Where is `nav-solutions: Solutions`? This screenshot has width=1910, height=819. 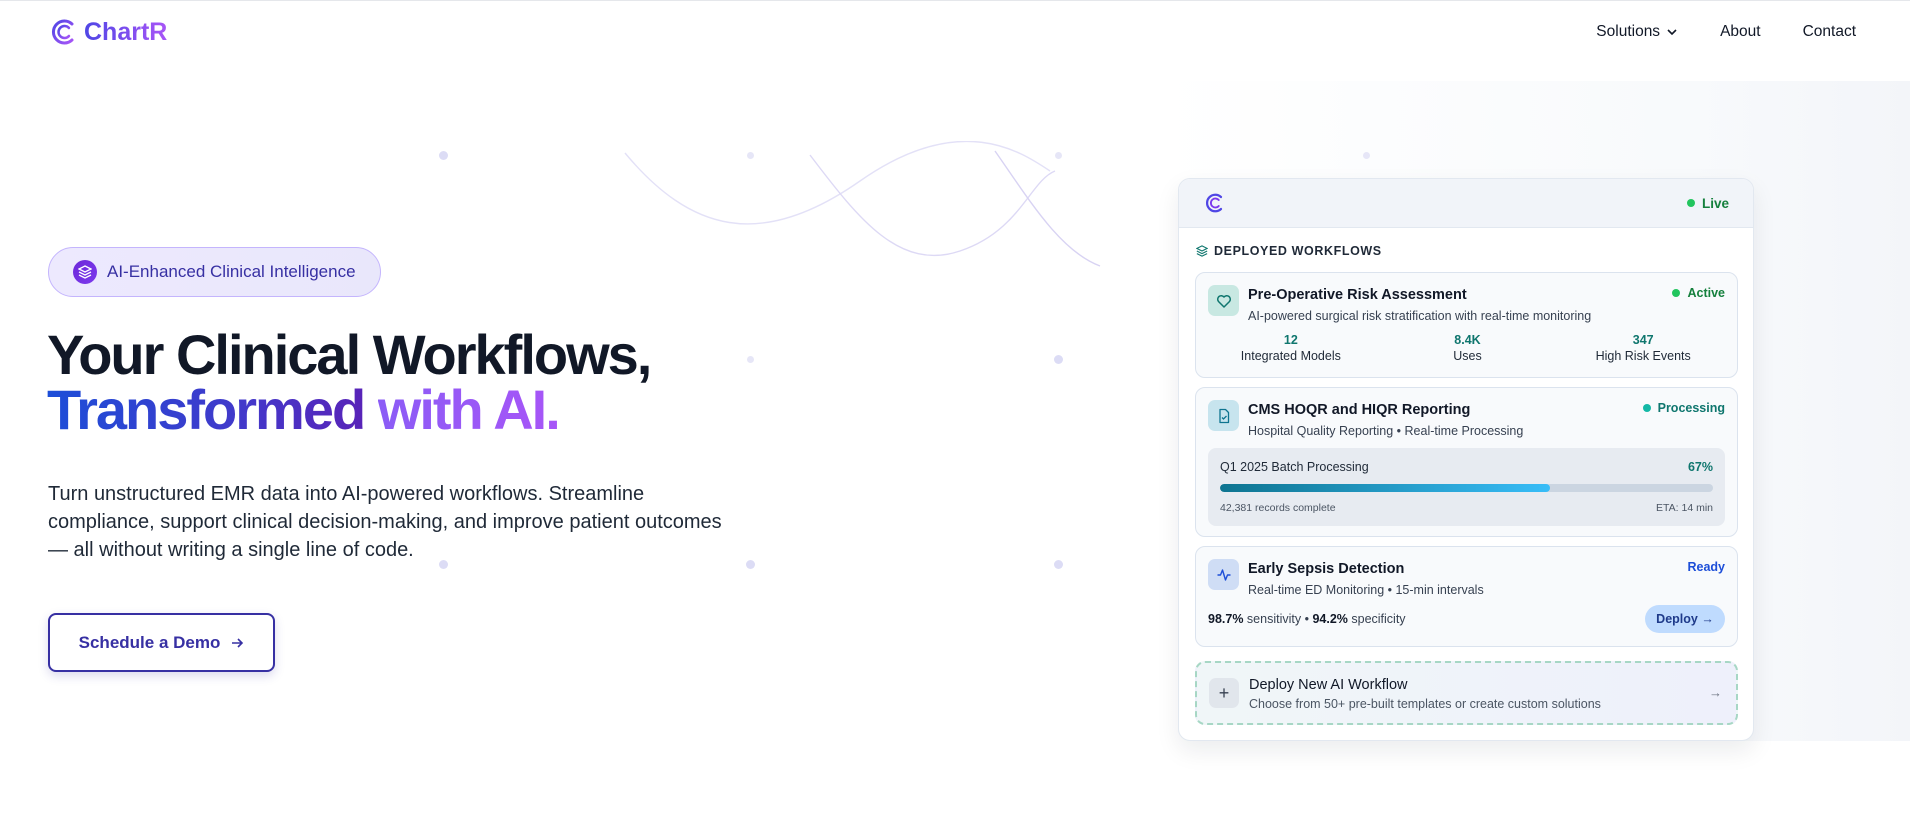 nav-solutions: Solutions is located at coordinates (1637, 32).